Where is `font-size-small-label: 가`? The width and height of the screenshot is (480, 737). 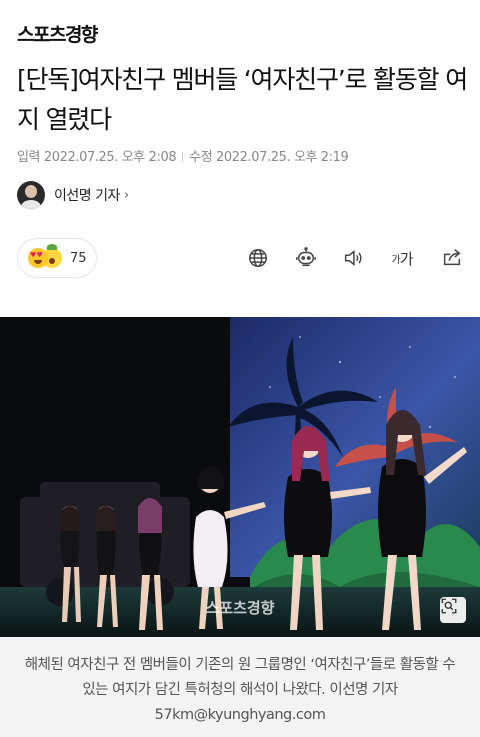 font-size-small-label: 가 is located at coordinates (395, 260).